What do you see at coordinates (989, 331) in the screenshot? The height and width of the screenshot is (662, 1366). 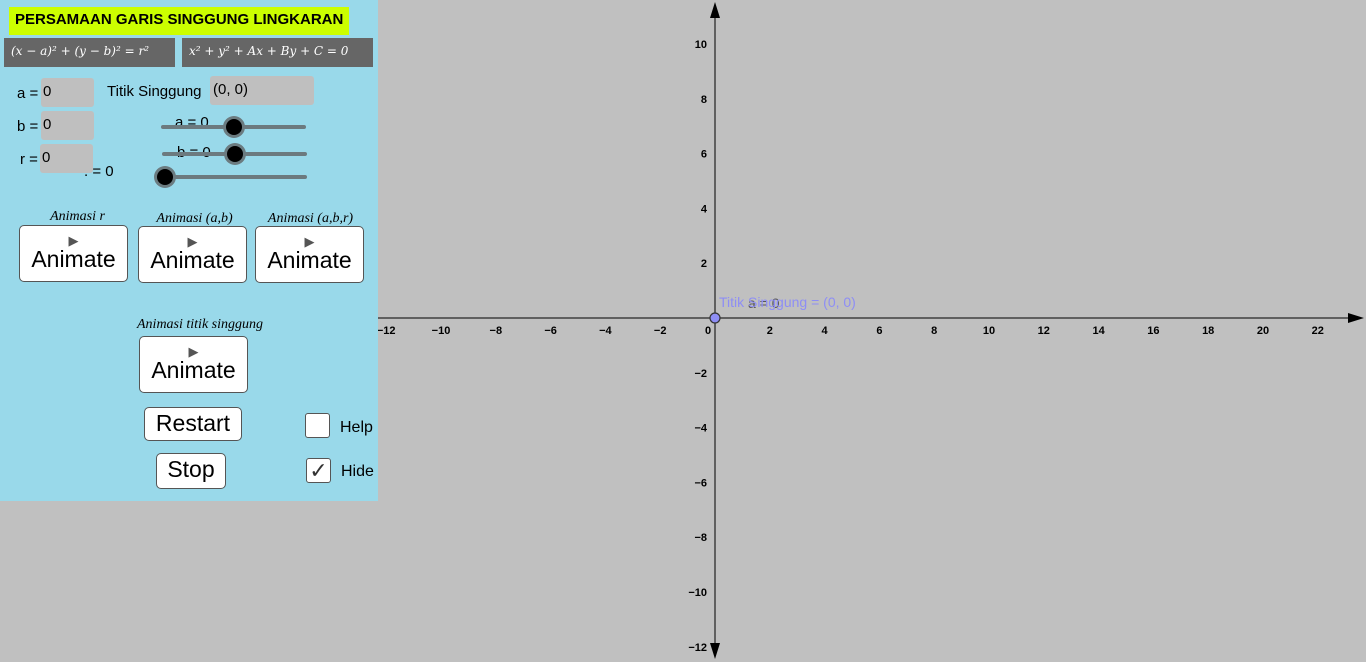 I see `x-tick-label: 10` at bounding box center [989, 331].